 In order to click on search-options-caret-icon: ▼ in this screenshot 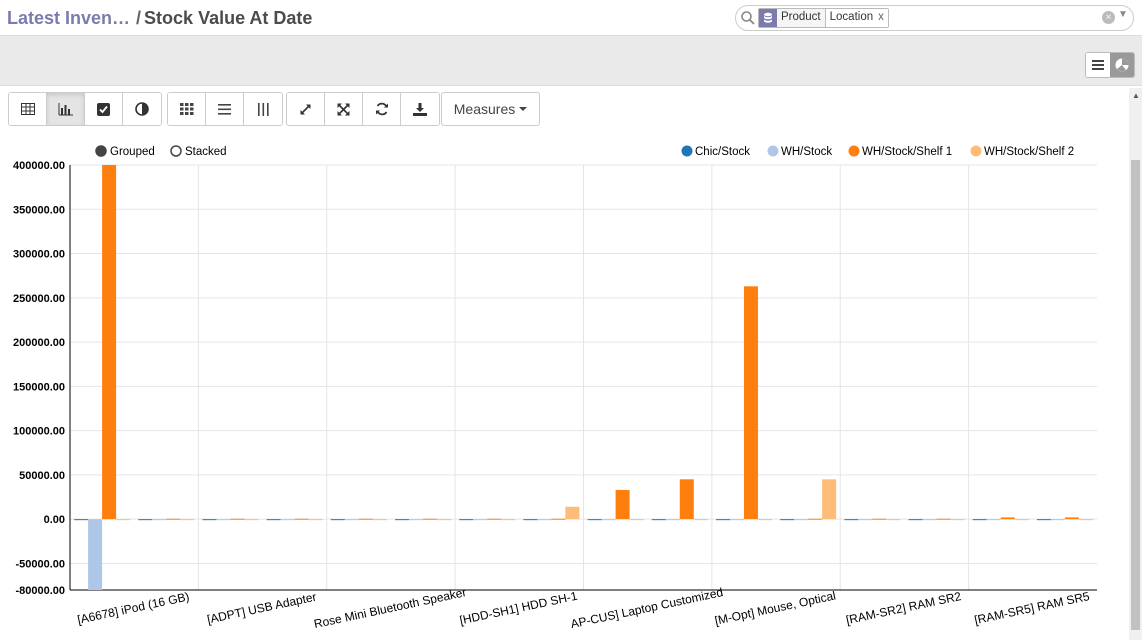, I will do `click(1123, 14)`.